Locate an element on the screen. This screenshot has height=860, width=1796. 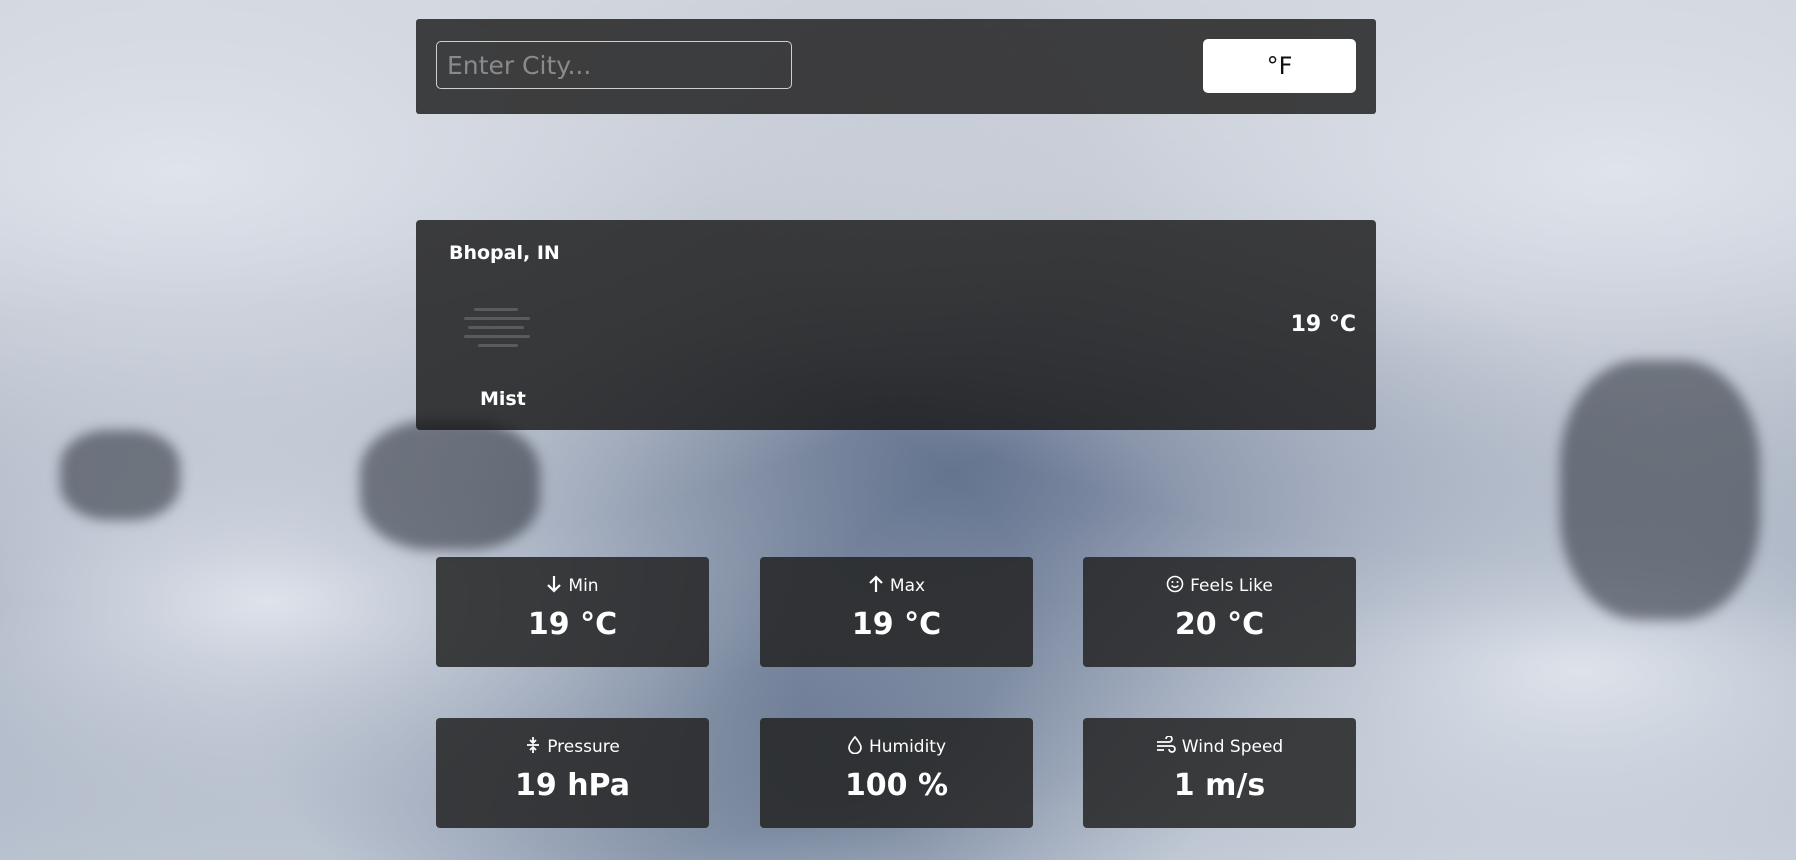
wind-icon is located at coordinates (1166, 747).